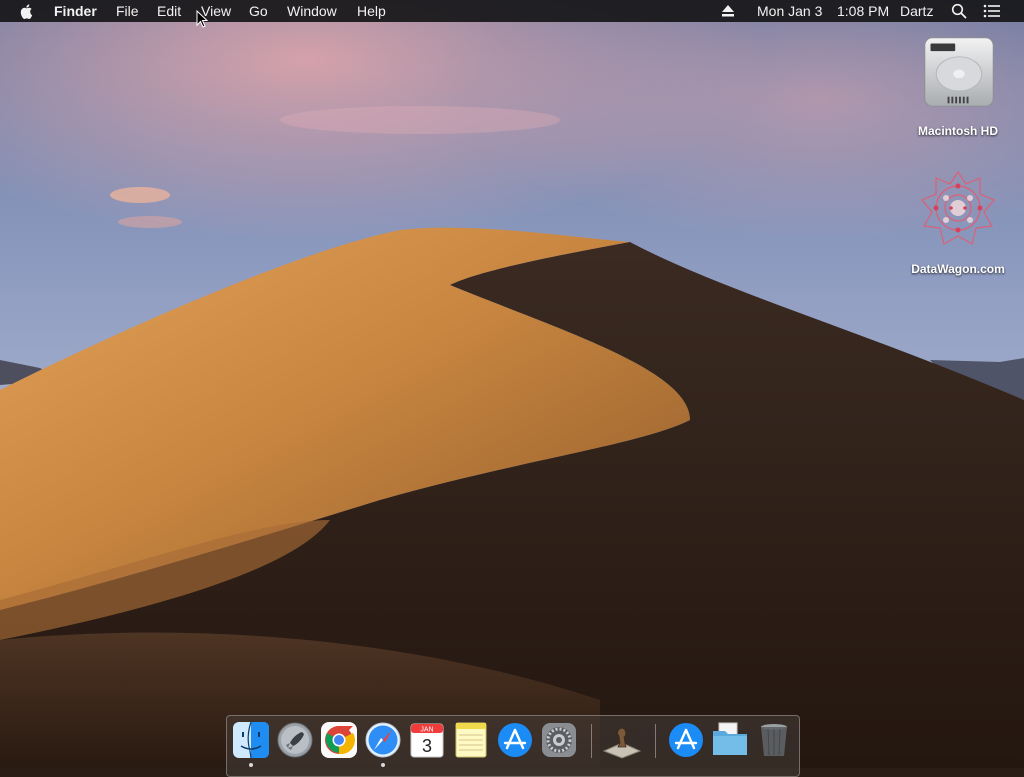  Describe the element at coordinates (916, 11) in the screenshot. I see `menu-user: Dartz` at that location.